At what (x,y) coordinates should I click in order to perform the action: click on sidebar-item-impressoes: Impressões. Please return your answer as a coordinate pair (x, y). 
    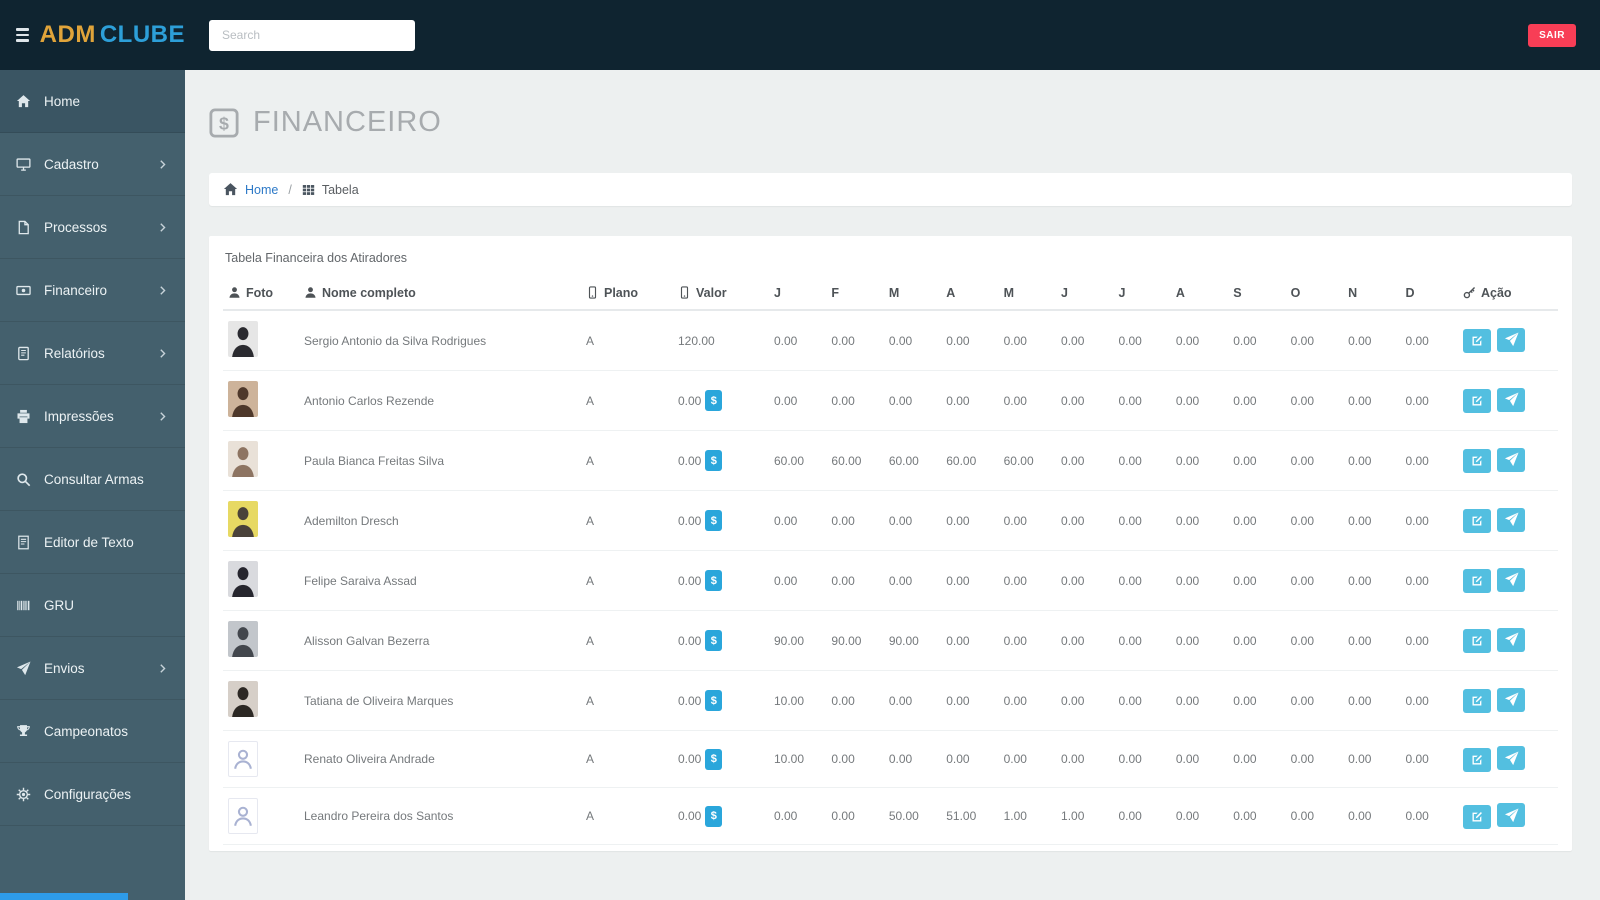
    Looking at the image, I should click on (92, 416).